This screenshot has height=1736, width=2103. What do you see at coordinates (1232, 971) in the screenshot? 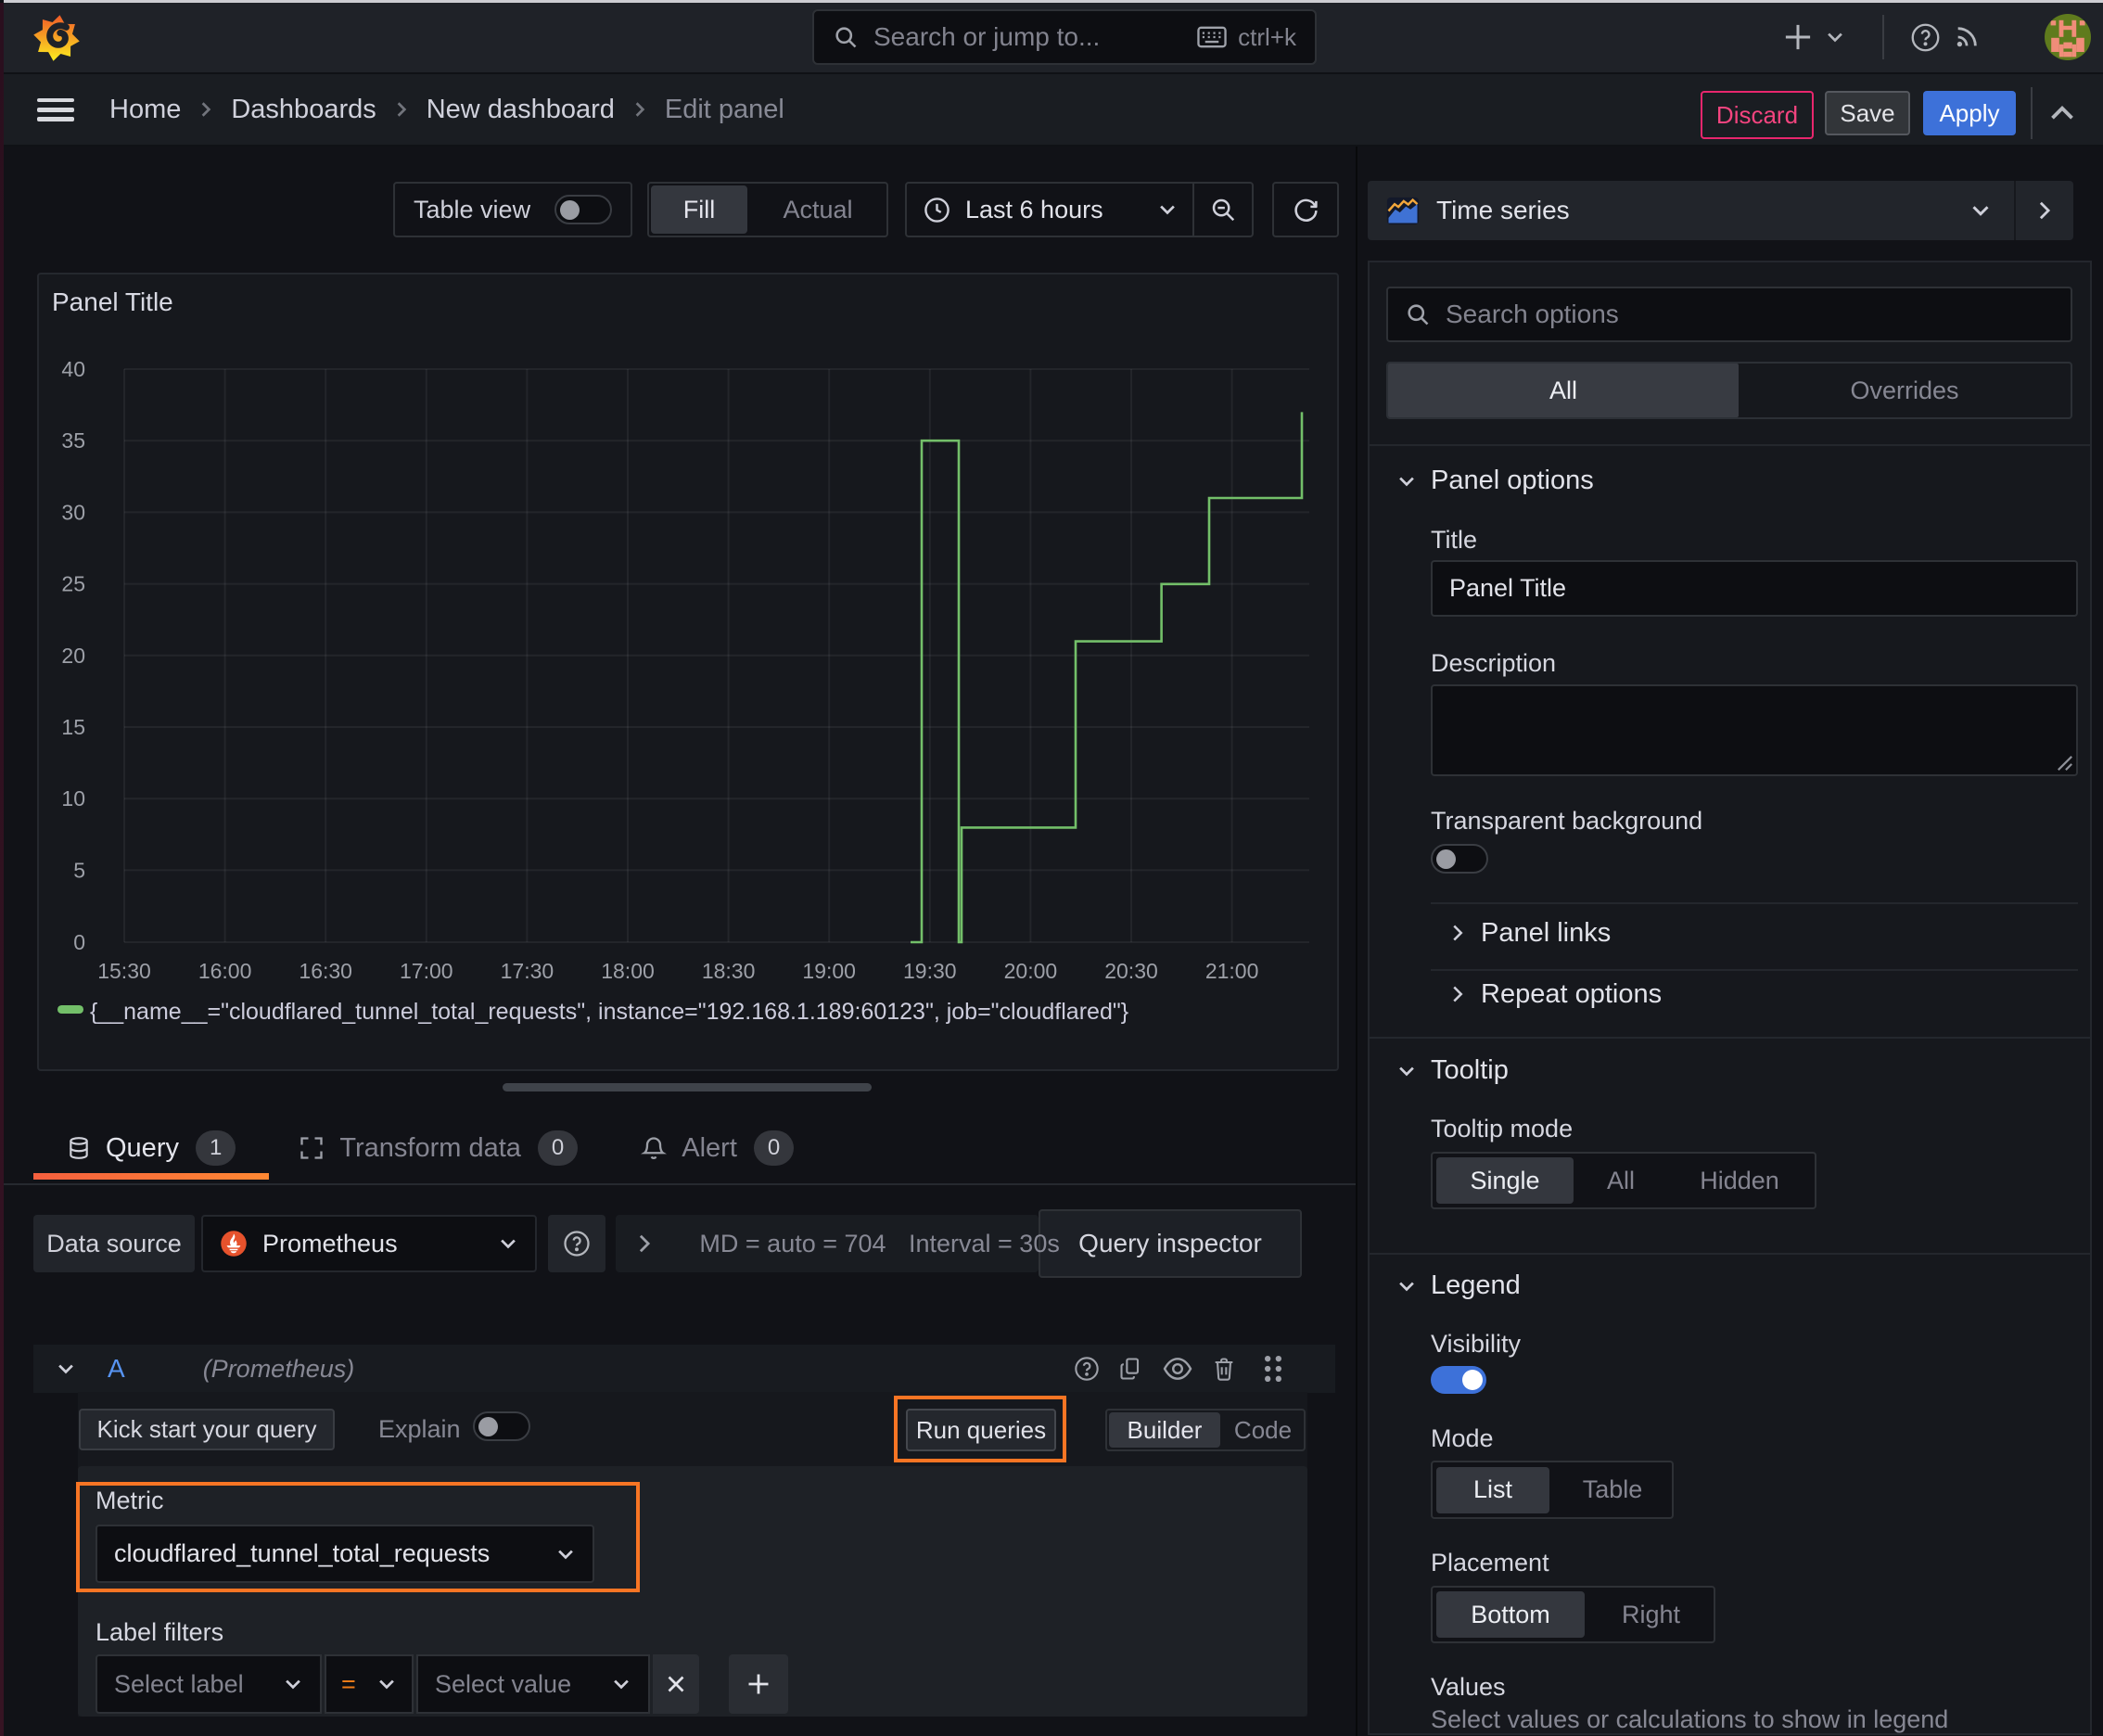
I see `svg-text: 21:00` at bounding box center [1232, 971].